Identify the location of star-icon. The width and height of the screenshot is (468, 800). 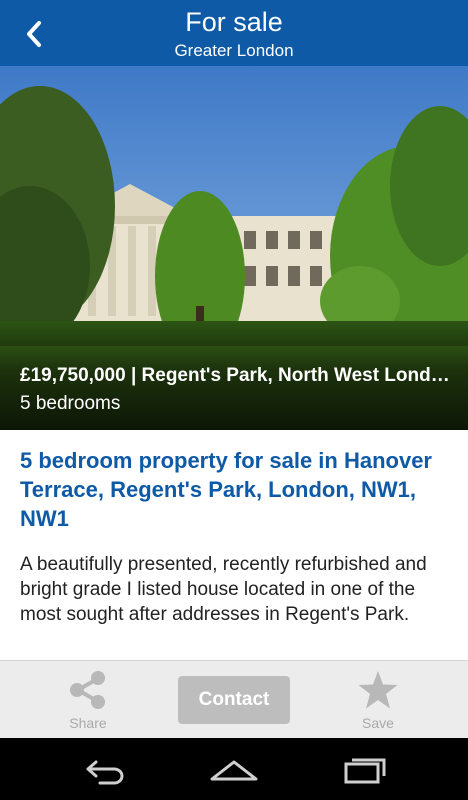
(378, 690).